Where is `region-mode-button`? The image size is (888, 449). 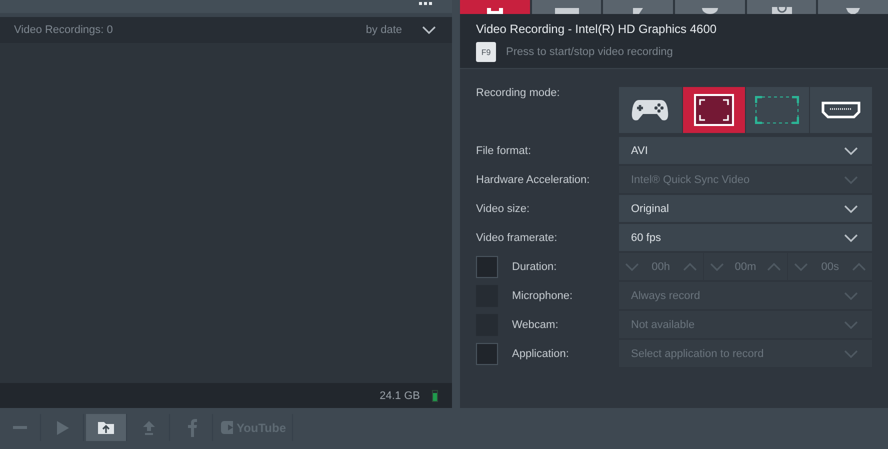
region-mode-button is located at coordinates (777, 110).